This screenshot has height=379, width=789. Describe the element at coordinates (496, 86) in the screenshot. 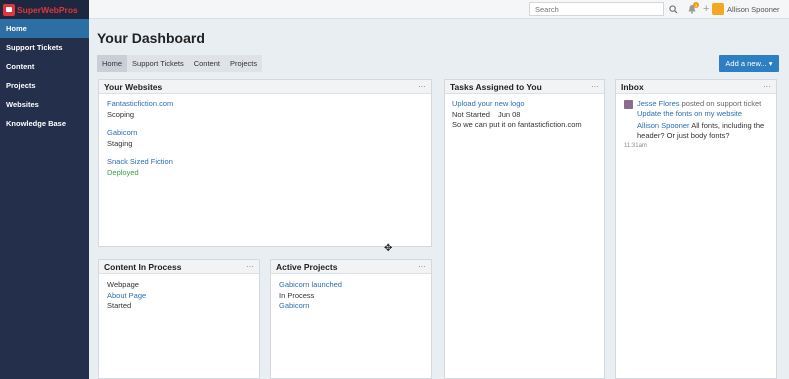

I see `panel-title: Tasks Assigned to You` at that location.